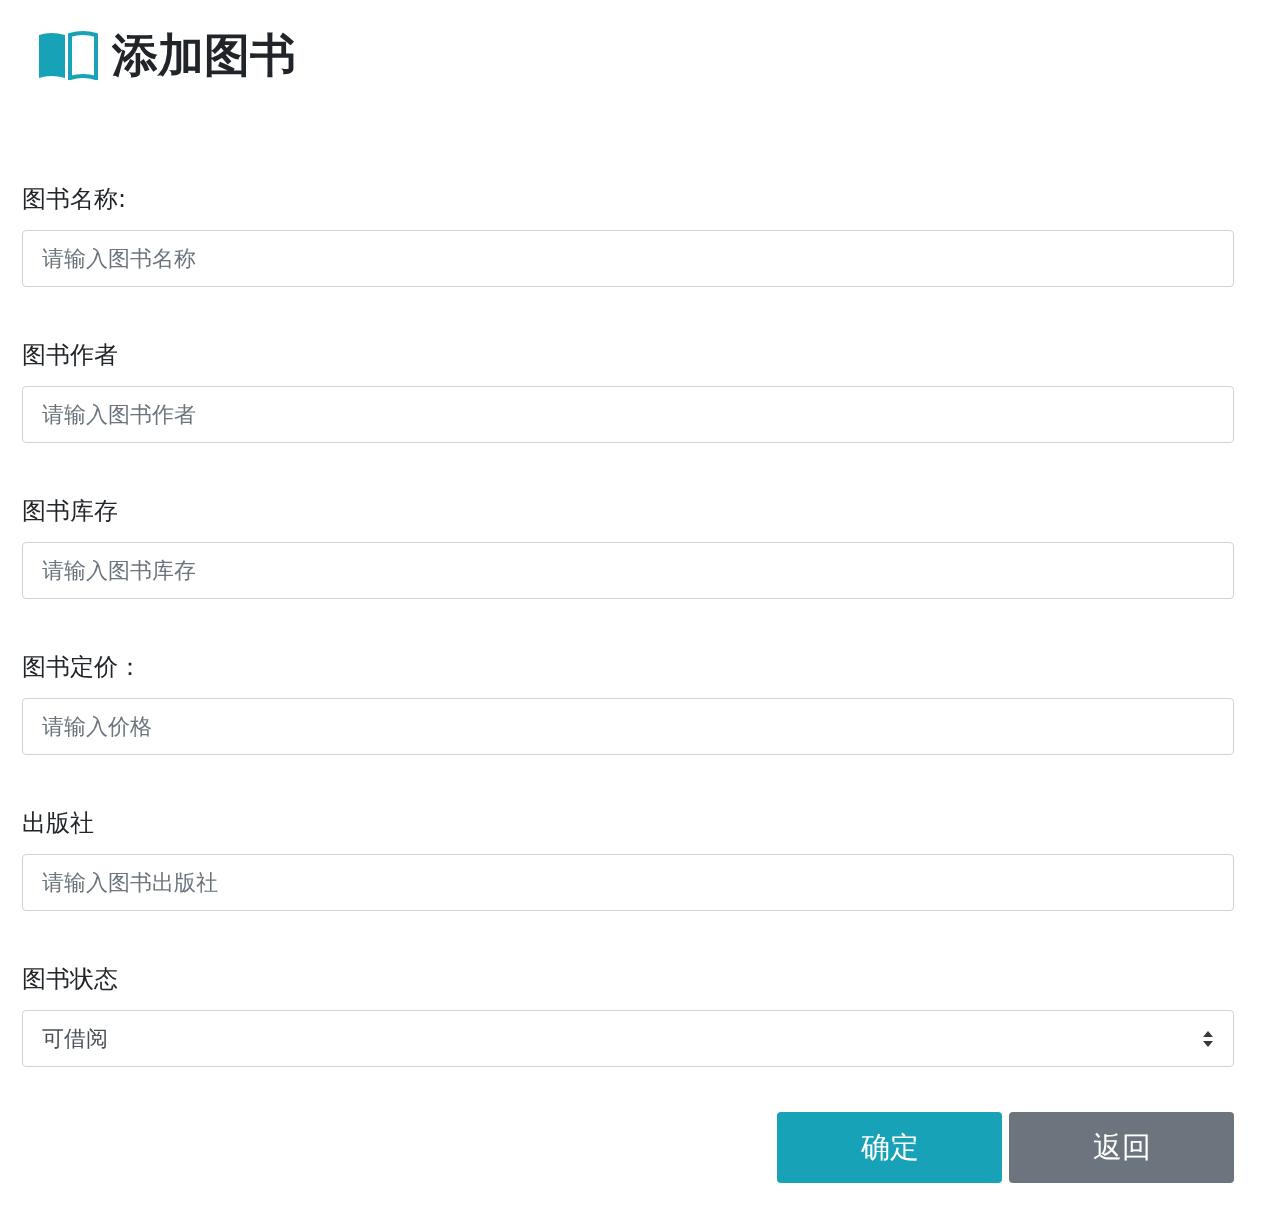 Image resolution: width=1268 pixels, height=1207 pixels. Describe the element at coordinates (1208, 1038) in the screenshot. I see `sort-caret-icon` at that location.